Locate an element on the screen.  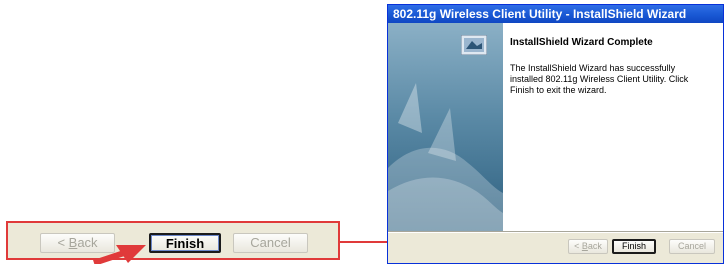
button-separator is located at coordinates (555, 232).